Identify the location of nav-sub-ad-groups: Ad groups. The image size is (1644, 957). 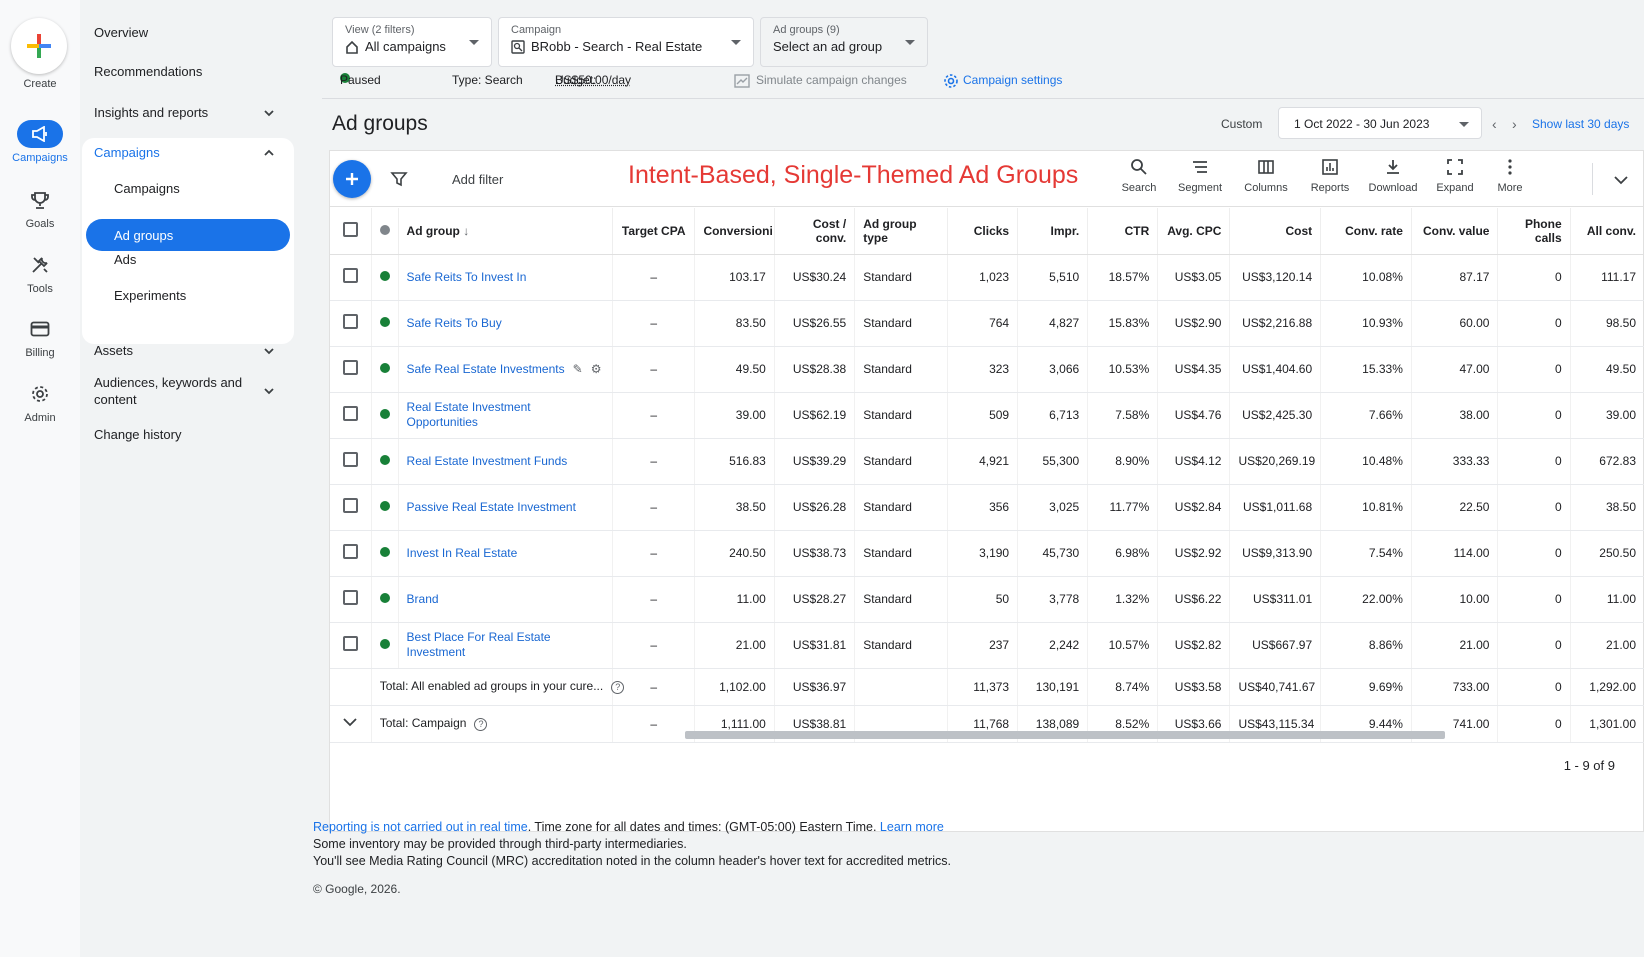
(188, 235).